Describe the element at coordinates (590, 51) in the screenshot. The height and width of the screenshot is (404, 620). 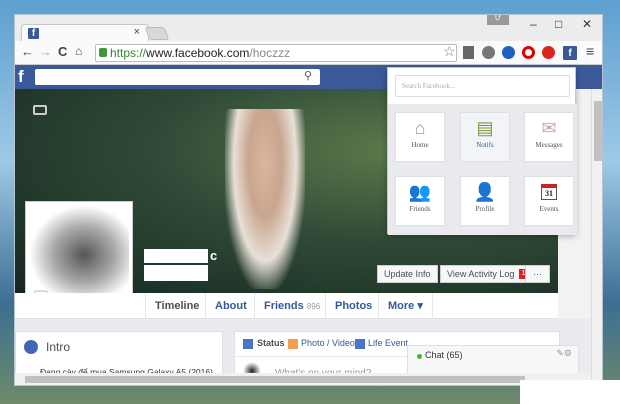
I see `menu-icon: ≡` at that location.